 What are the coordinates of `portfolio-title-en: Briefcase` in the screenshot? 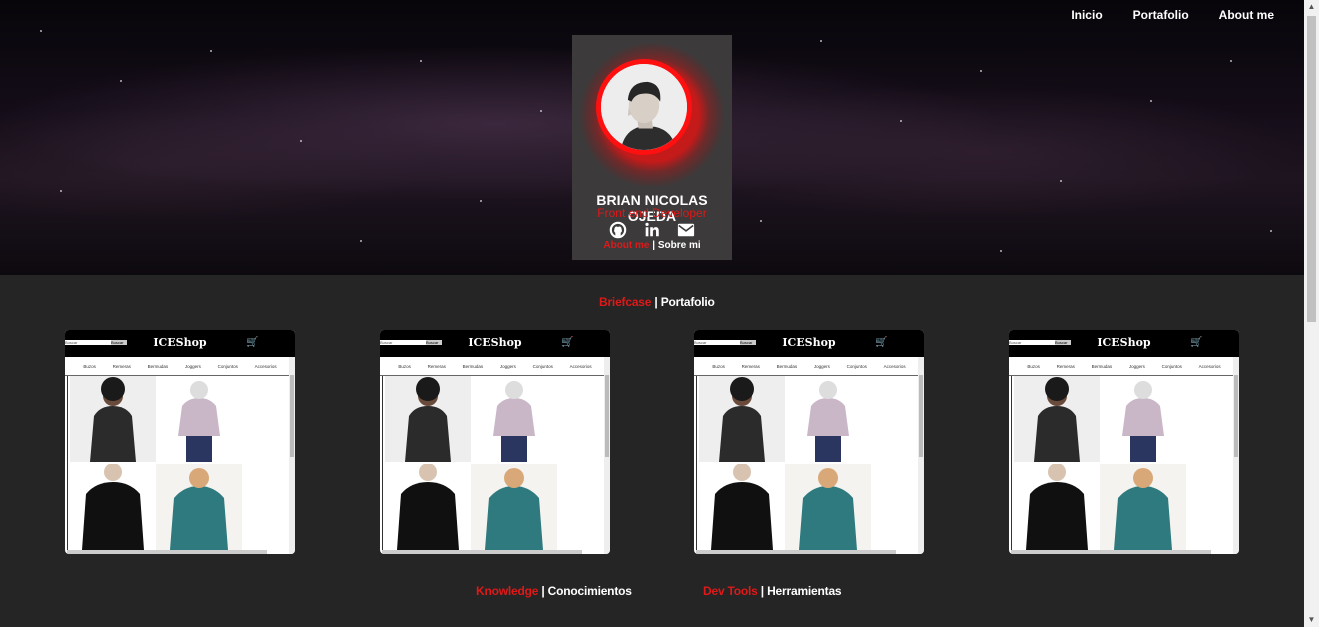 It's located at (625, 302).